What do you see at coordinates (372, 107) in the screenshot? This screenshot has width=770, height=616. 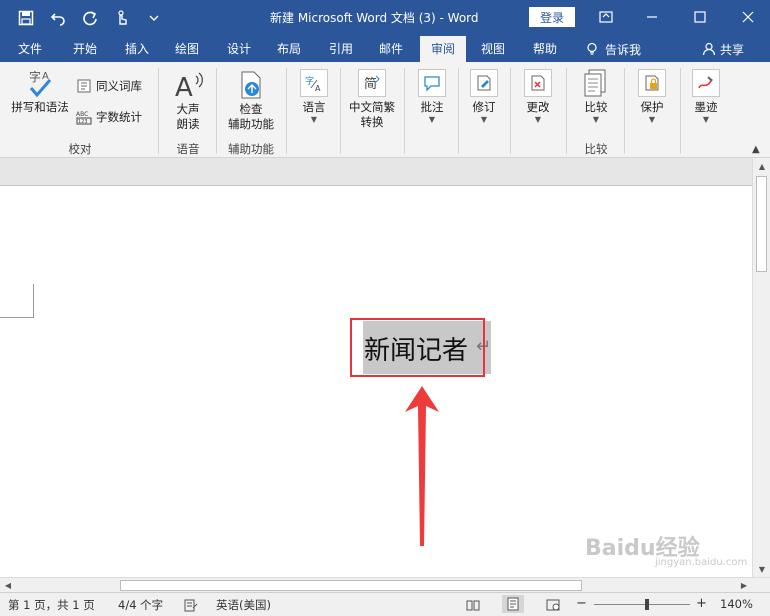 I see `chinese-conversion-label-1: 中文简繁` at bounding box center [372, 107].